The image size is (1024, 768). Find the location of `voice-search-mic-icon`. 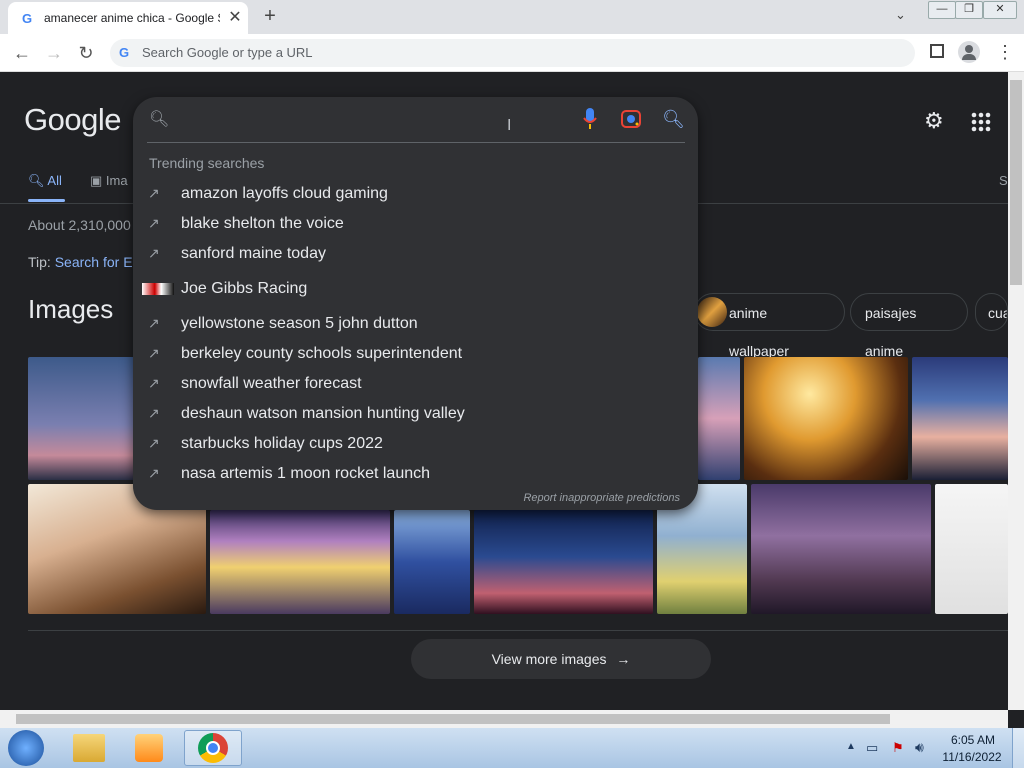

voice-search-mic-icon is located at coordinates (590, 119).